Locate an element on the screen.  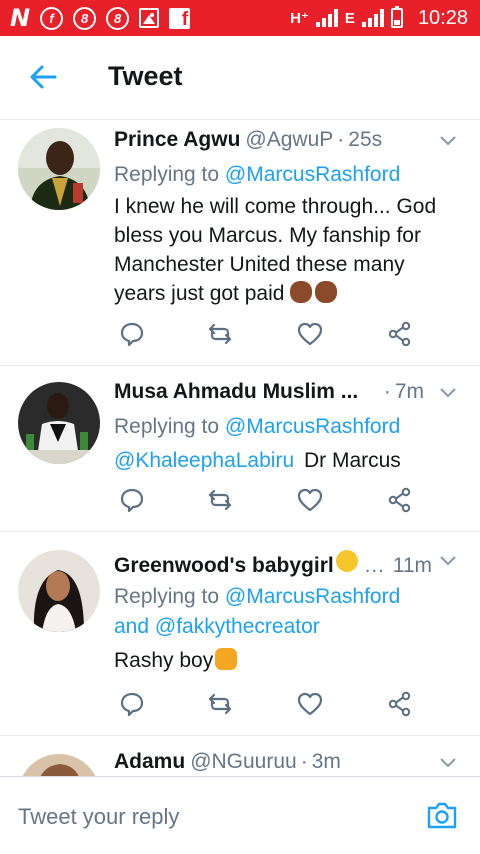
image-notification-icon is located at coordinates (149, 18).